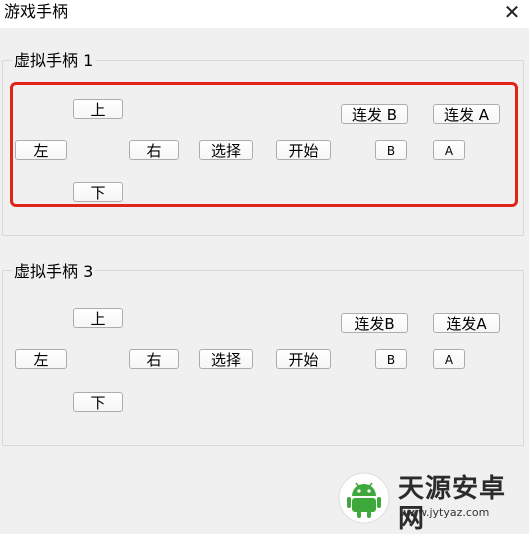 Image resolution: width=529 pixels, height=534 pixels. What do you see at coordinates (512, 12) in the screenshot?
I see `close-icon: ✕` at bounding box center [512, 12].